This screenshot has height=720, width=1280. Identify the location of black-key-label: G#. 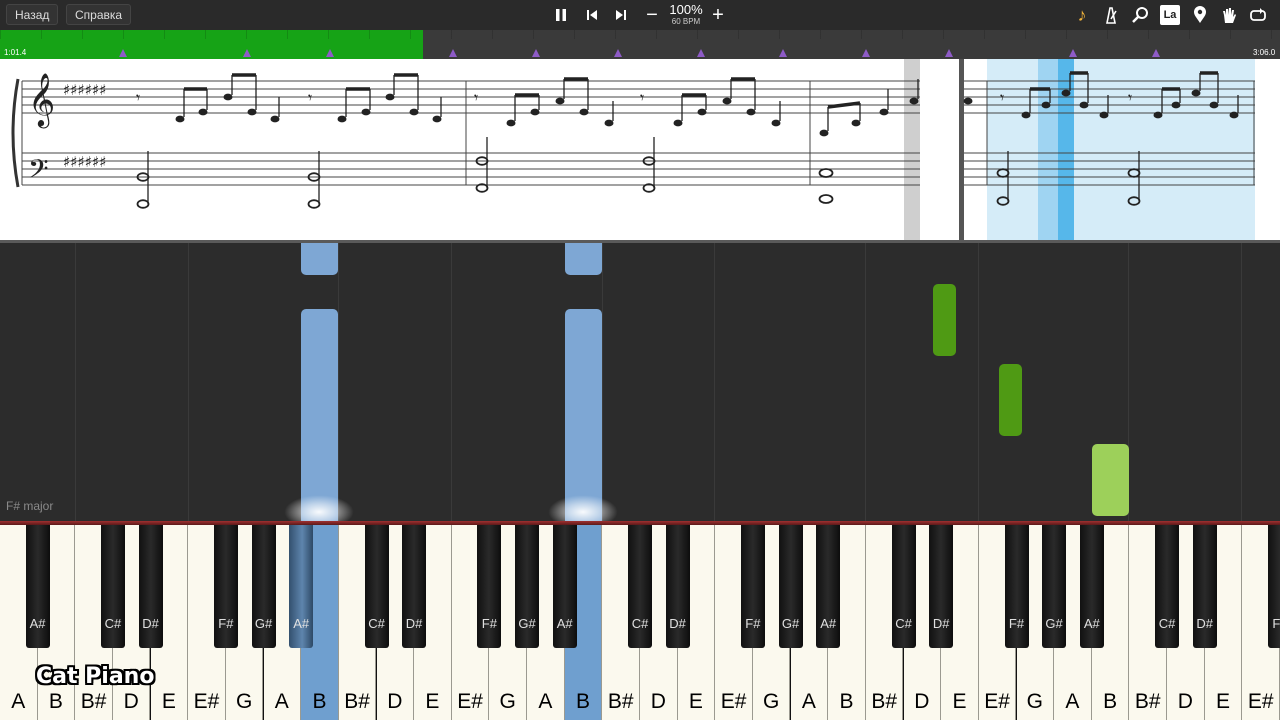
(1054, 623).